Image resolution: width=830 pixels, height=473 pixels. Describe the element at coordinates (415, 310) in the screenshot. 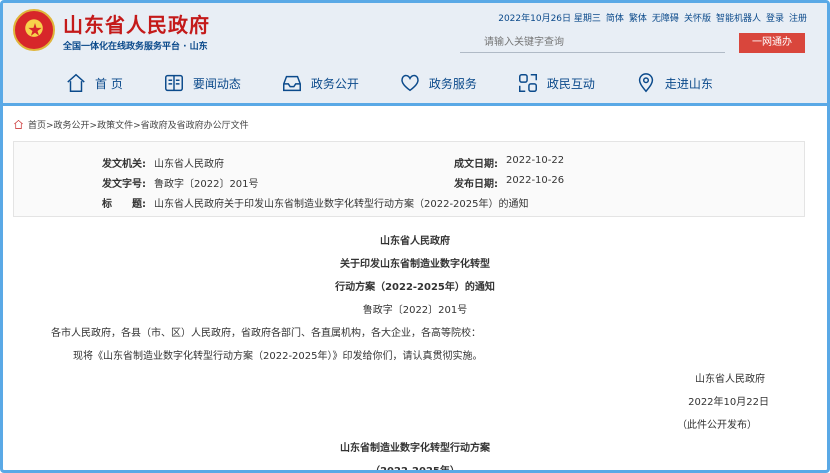

I see `doc-number: 鲁政字〔2022〕201号` at that location.